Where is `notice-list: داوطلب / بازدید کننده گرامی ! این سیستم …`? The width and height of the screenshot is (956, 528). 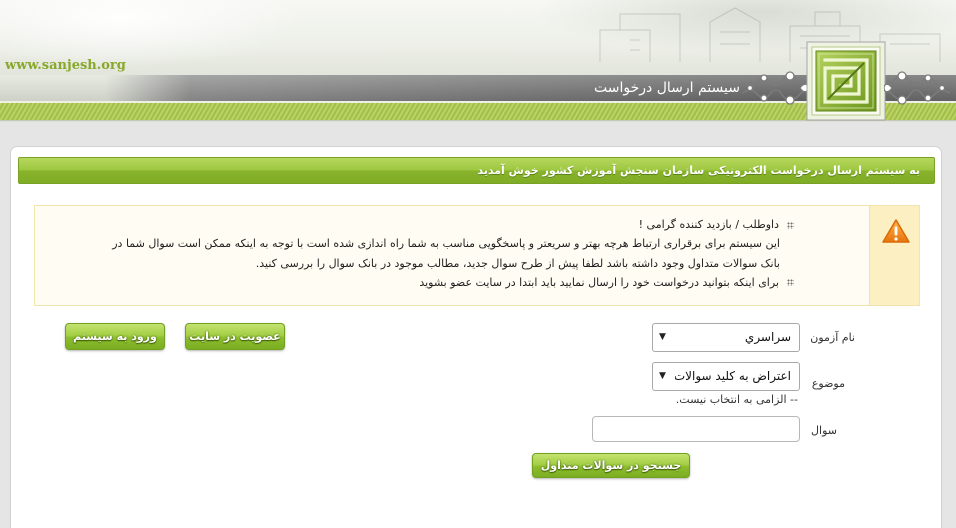 notice-list: داوطلب / بازدید کننده گرامی ! این سیستم … is located at coordinates (417, 253).